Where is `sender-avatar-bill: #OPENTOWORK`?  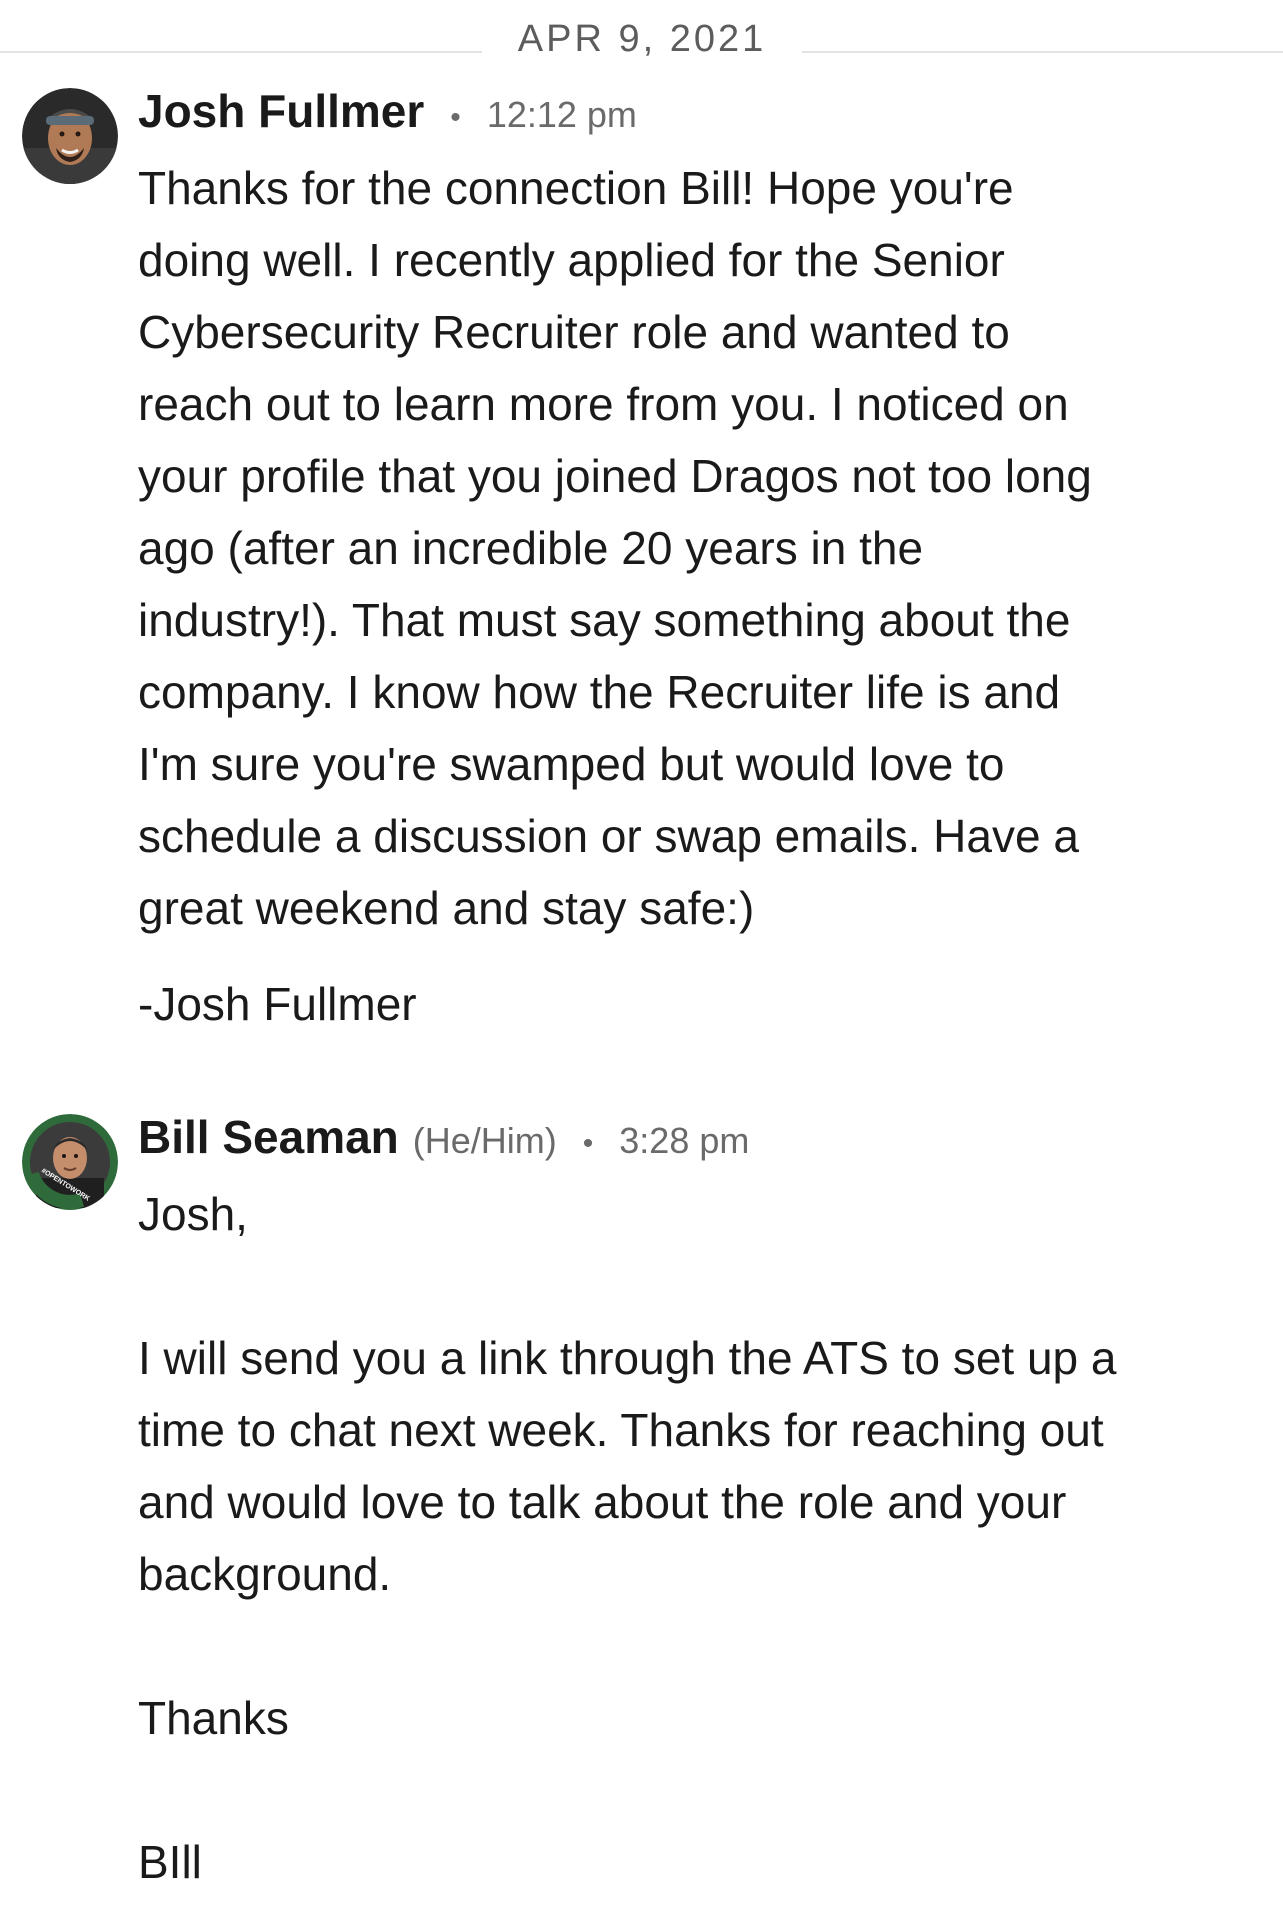 sender-avatar-bill: #OPENTOWORK is located at coordinates (70, 1162).